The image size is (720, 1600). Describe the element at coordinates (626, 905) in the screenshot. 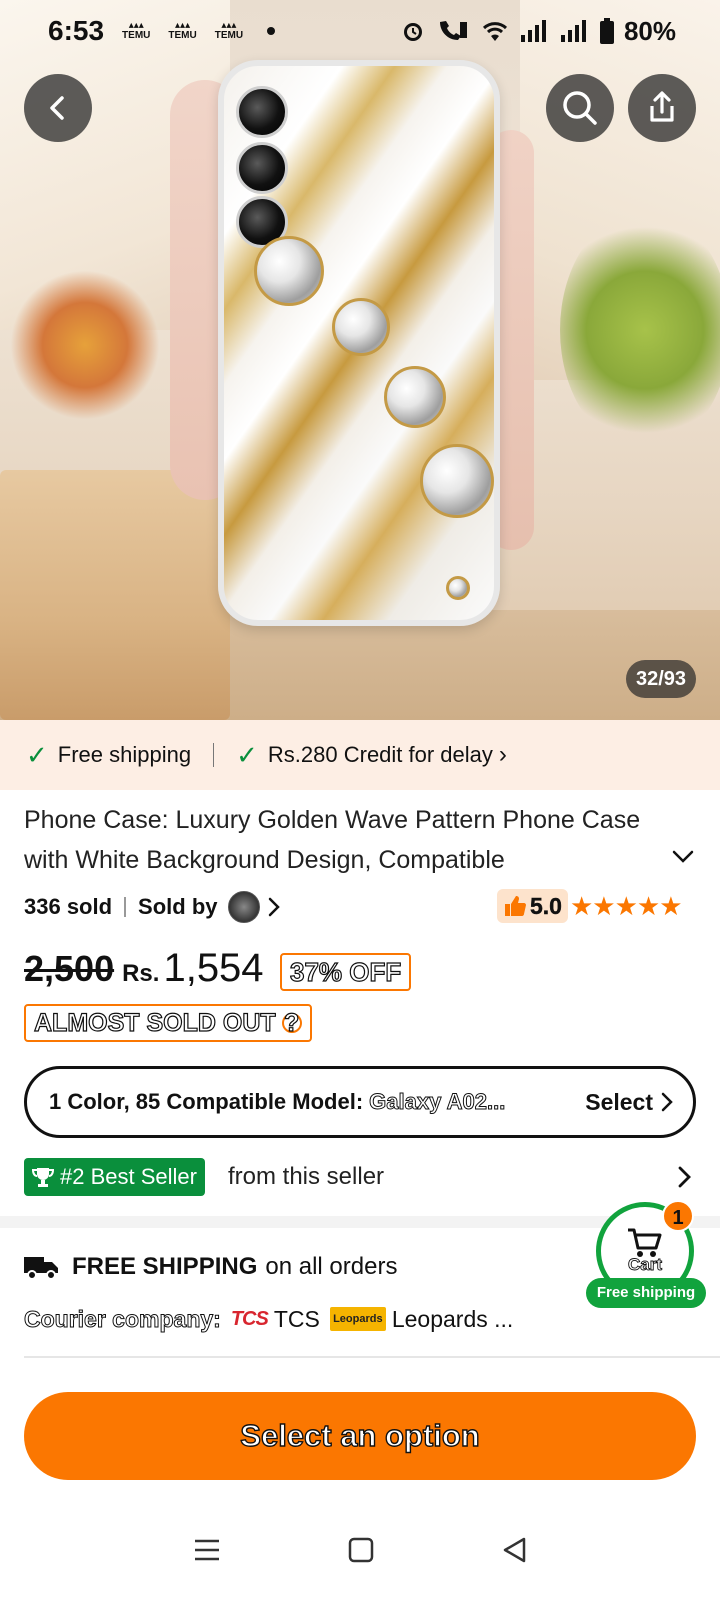

I see `star-rating: ★★★★★` at that location.